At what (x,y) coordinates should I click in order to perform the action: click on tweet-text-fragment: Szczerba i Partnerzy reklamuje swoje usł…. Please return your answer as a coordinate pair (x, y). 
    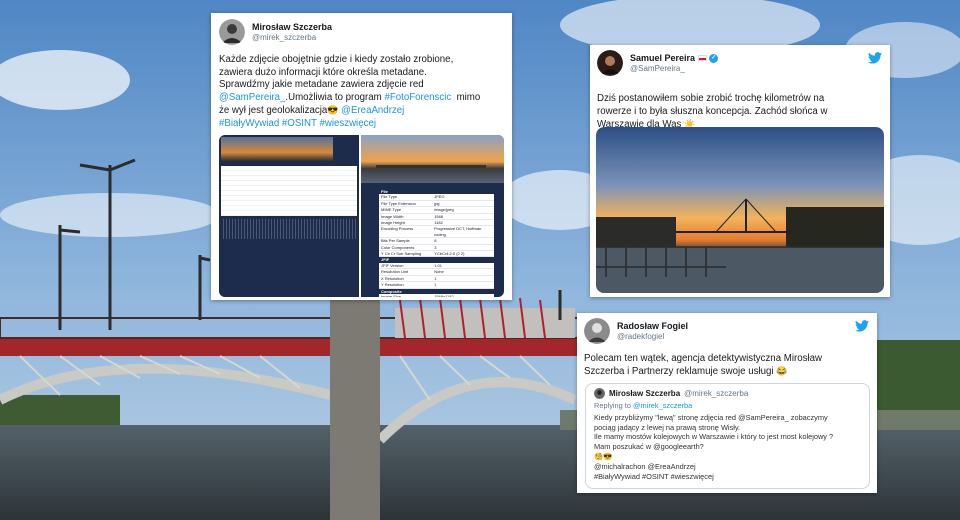
    Looking at the image, I should click on (679, 371).